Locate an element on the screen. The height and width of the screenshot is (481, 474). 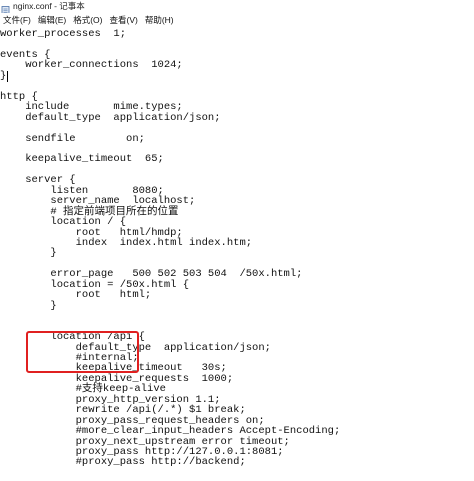
editor-line: worker_processes 1; is located at coordinates (63, 34).